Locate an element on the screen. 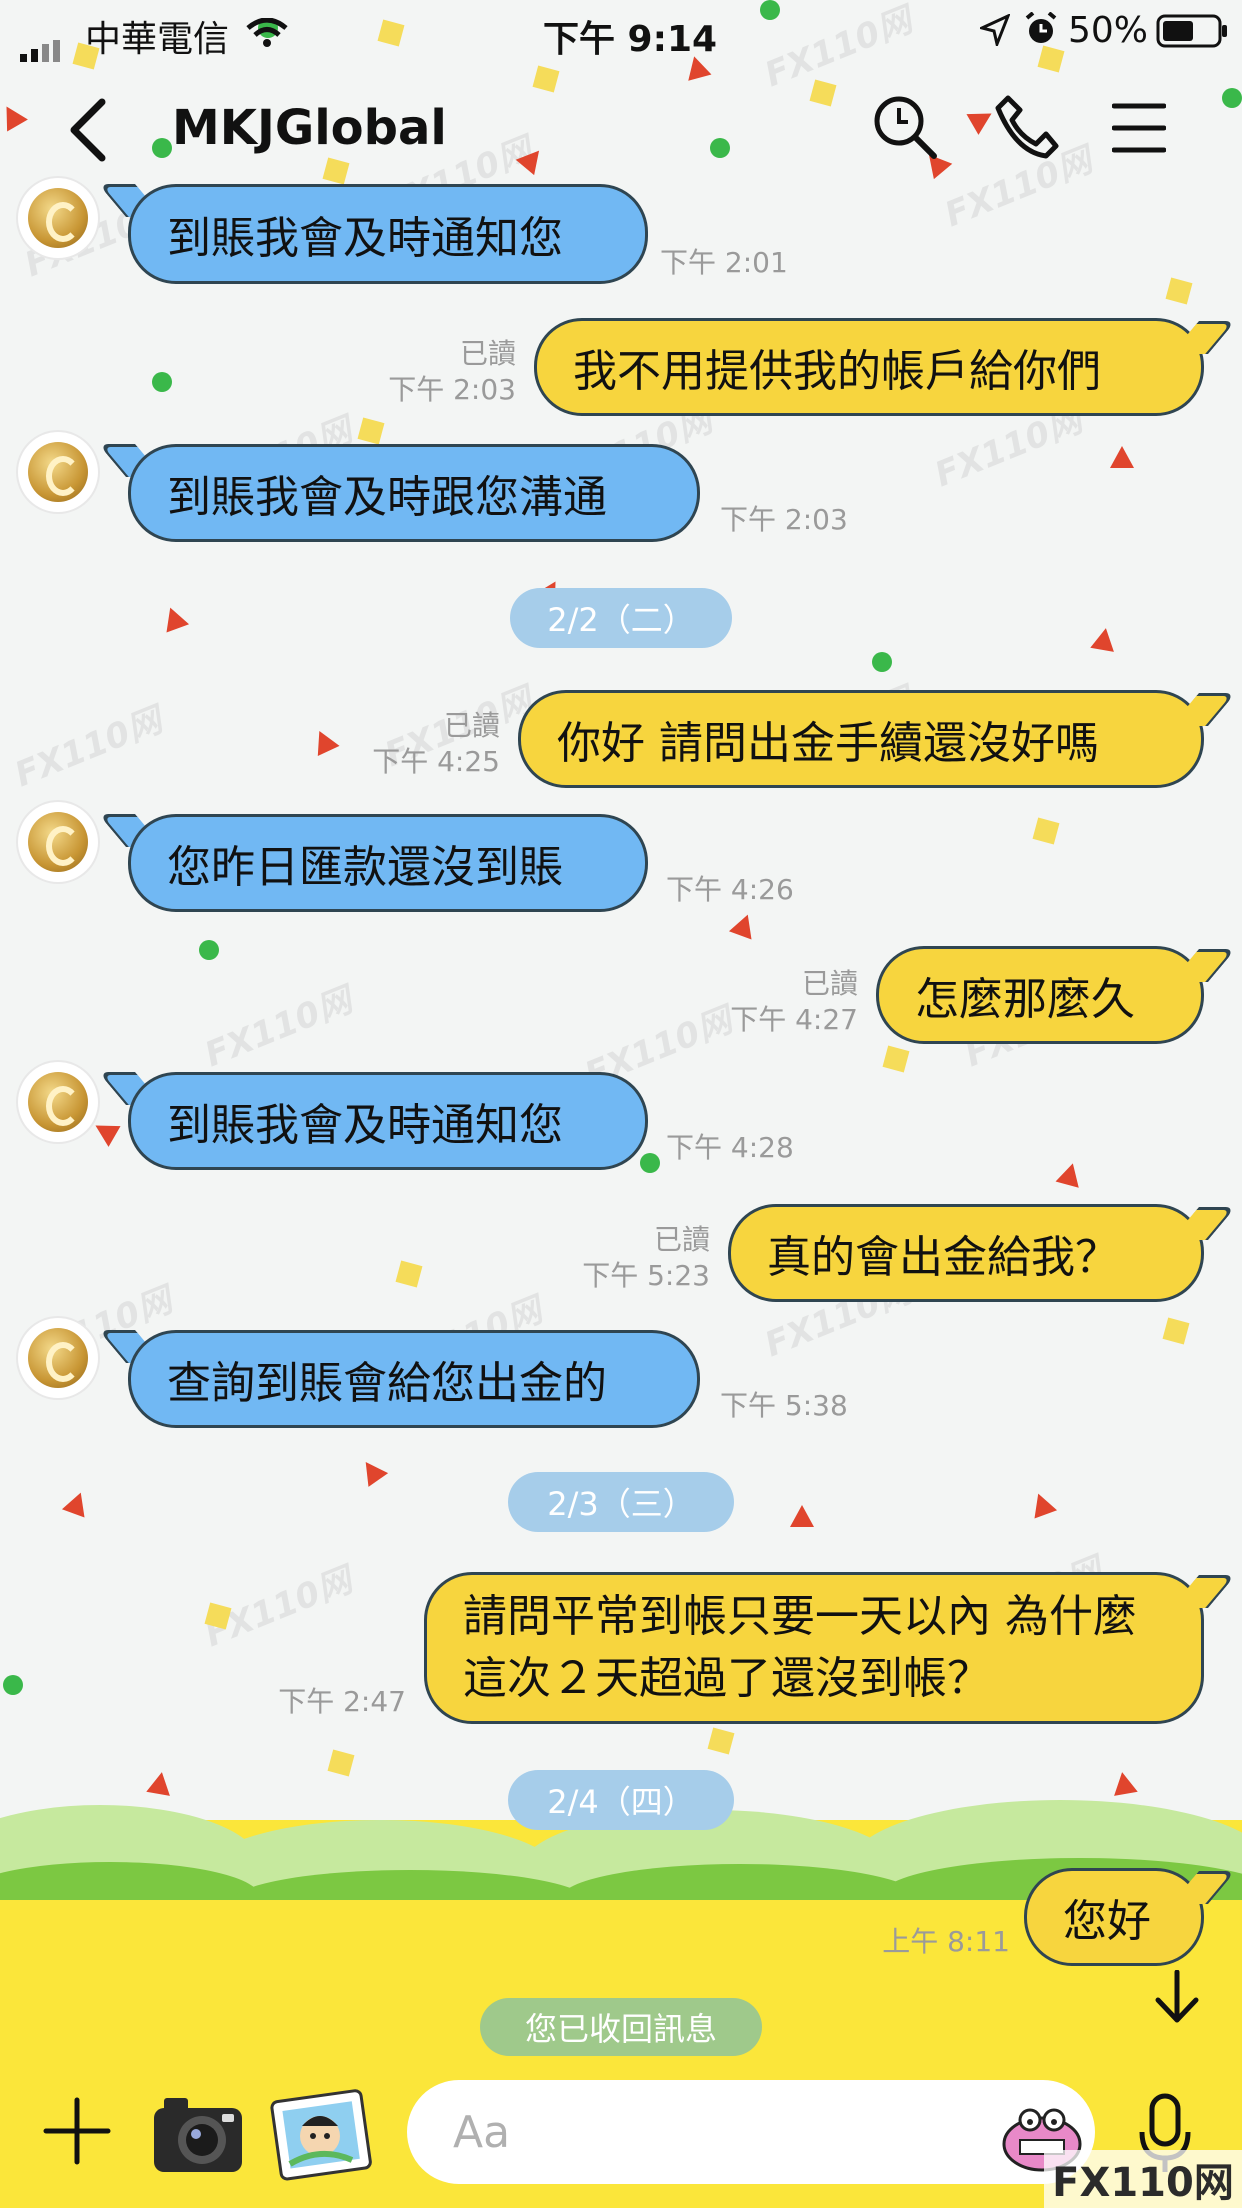  incoming-message: 到賬我會及時跟您溝通 is located at coordinates (414, 493).